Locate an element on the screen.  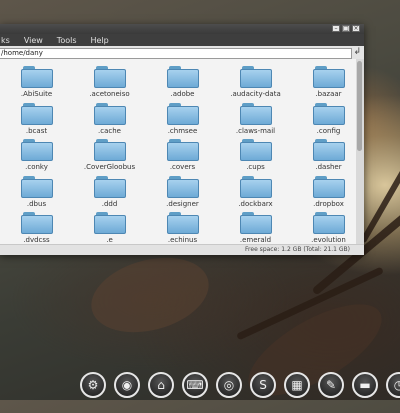
folder-item: .conky is located at coordinates (36, 156).